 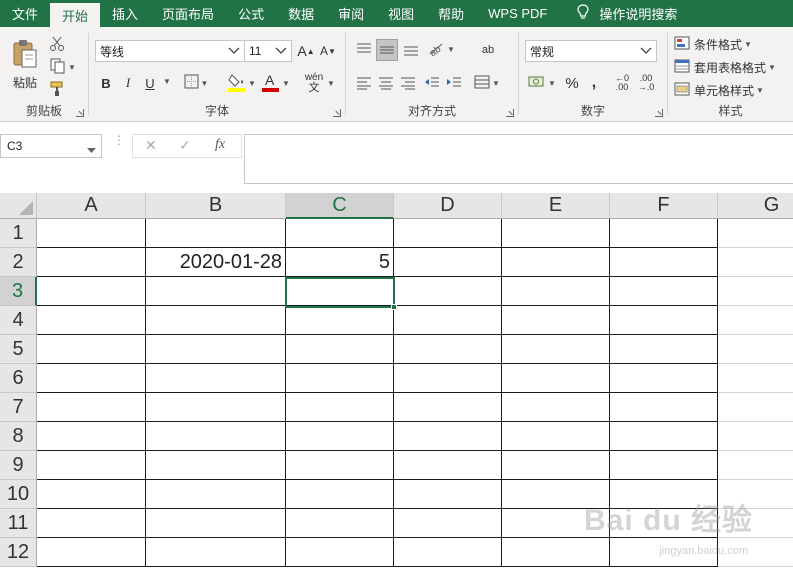 What do you see at coordinates (314, 83) in the screenshot?
I see `phonetic-button: wén 文` at bounding box center [314, 83].